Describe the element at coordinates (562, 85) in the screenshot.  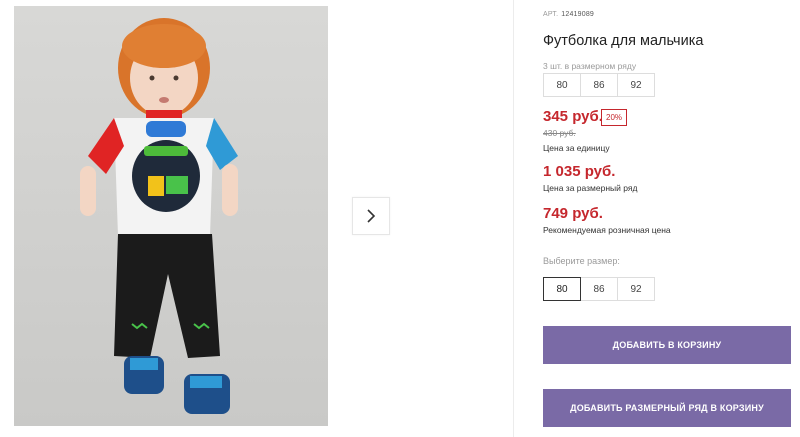
I see `series-size: 80` at that location.